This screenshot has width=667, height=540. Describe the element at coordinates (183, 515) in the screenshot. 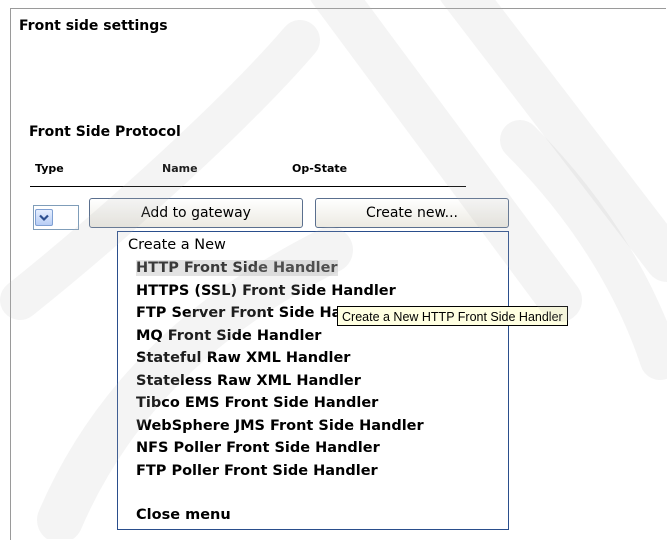

I see `menu-item-close-menu: Close menu` at that location.